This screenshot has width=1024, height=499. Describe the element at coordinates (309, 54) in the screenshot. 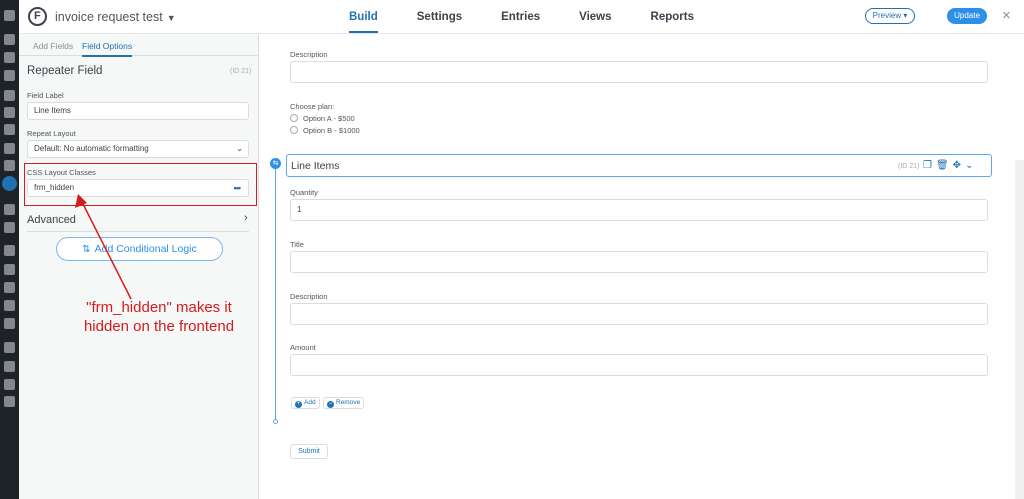

I see `description-label: Description` at that location.